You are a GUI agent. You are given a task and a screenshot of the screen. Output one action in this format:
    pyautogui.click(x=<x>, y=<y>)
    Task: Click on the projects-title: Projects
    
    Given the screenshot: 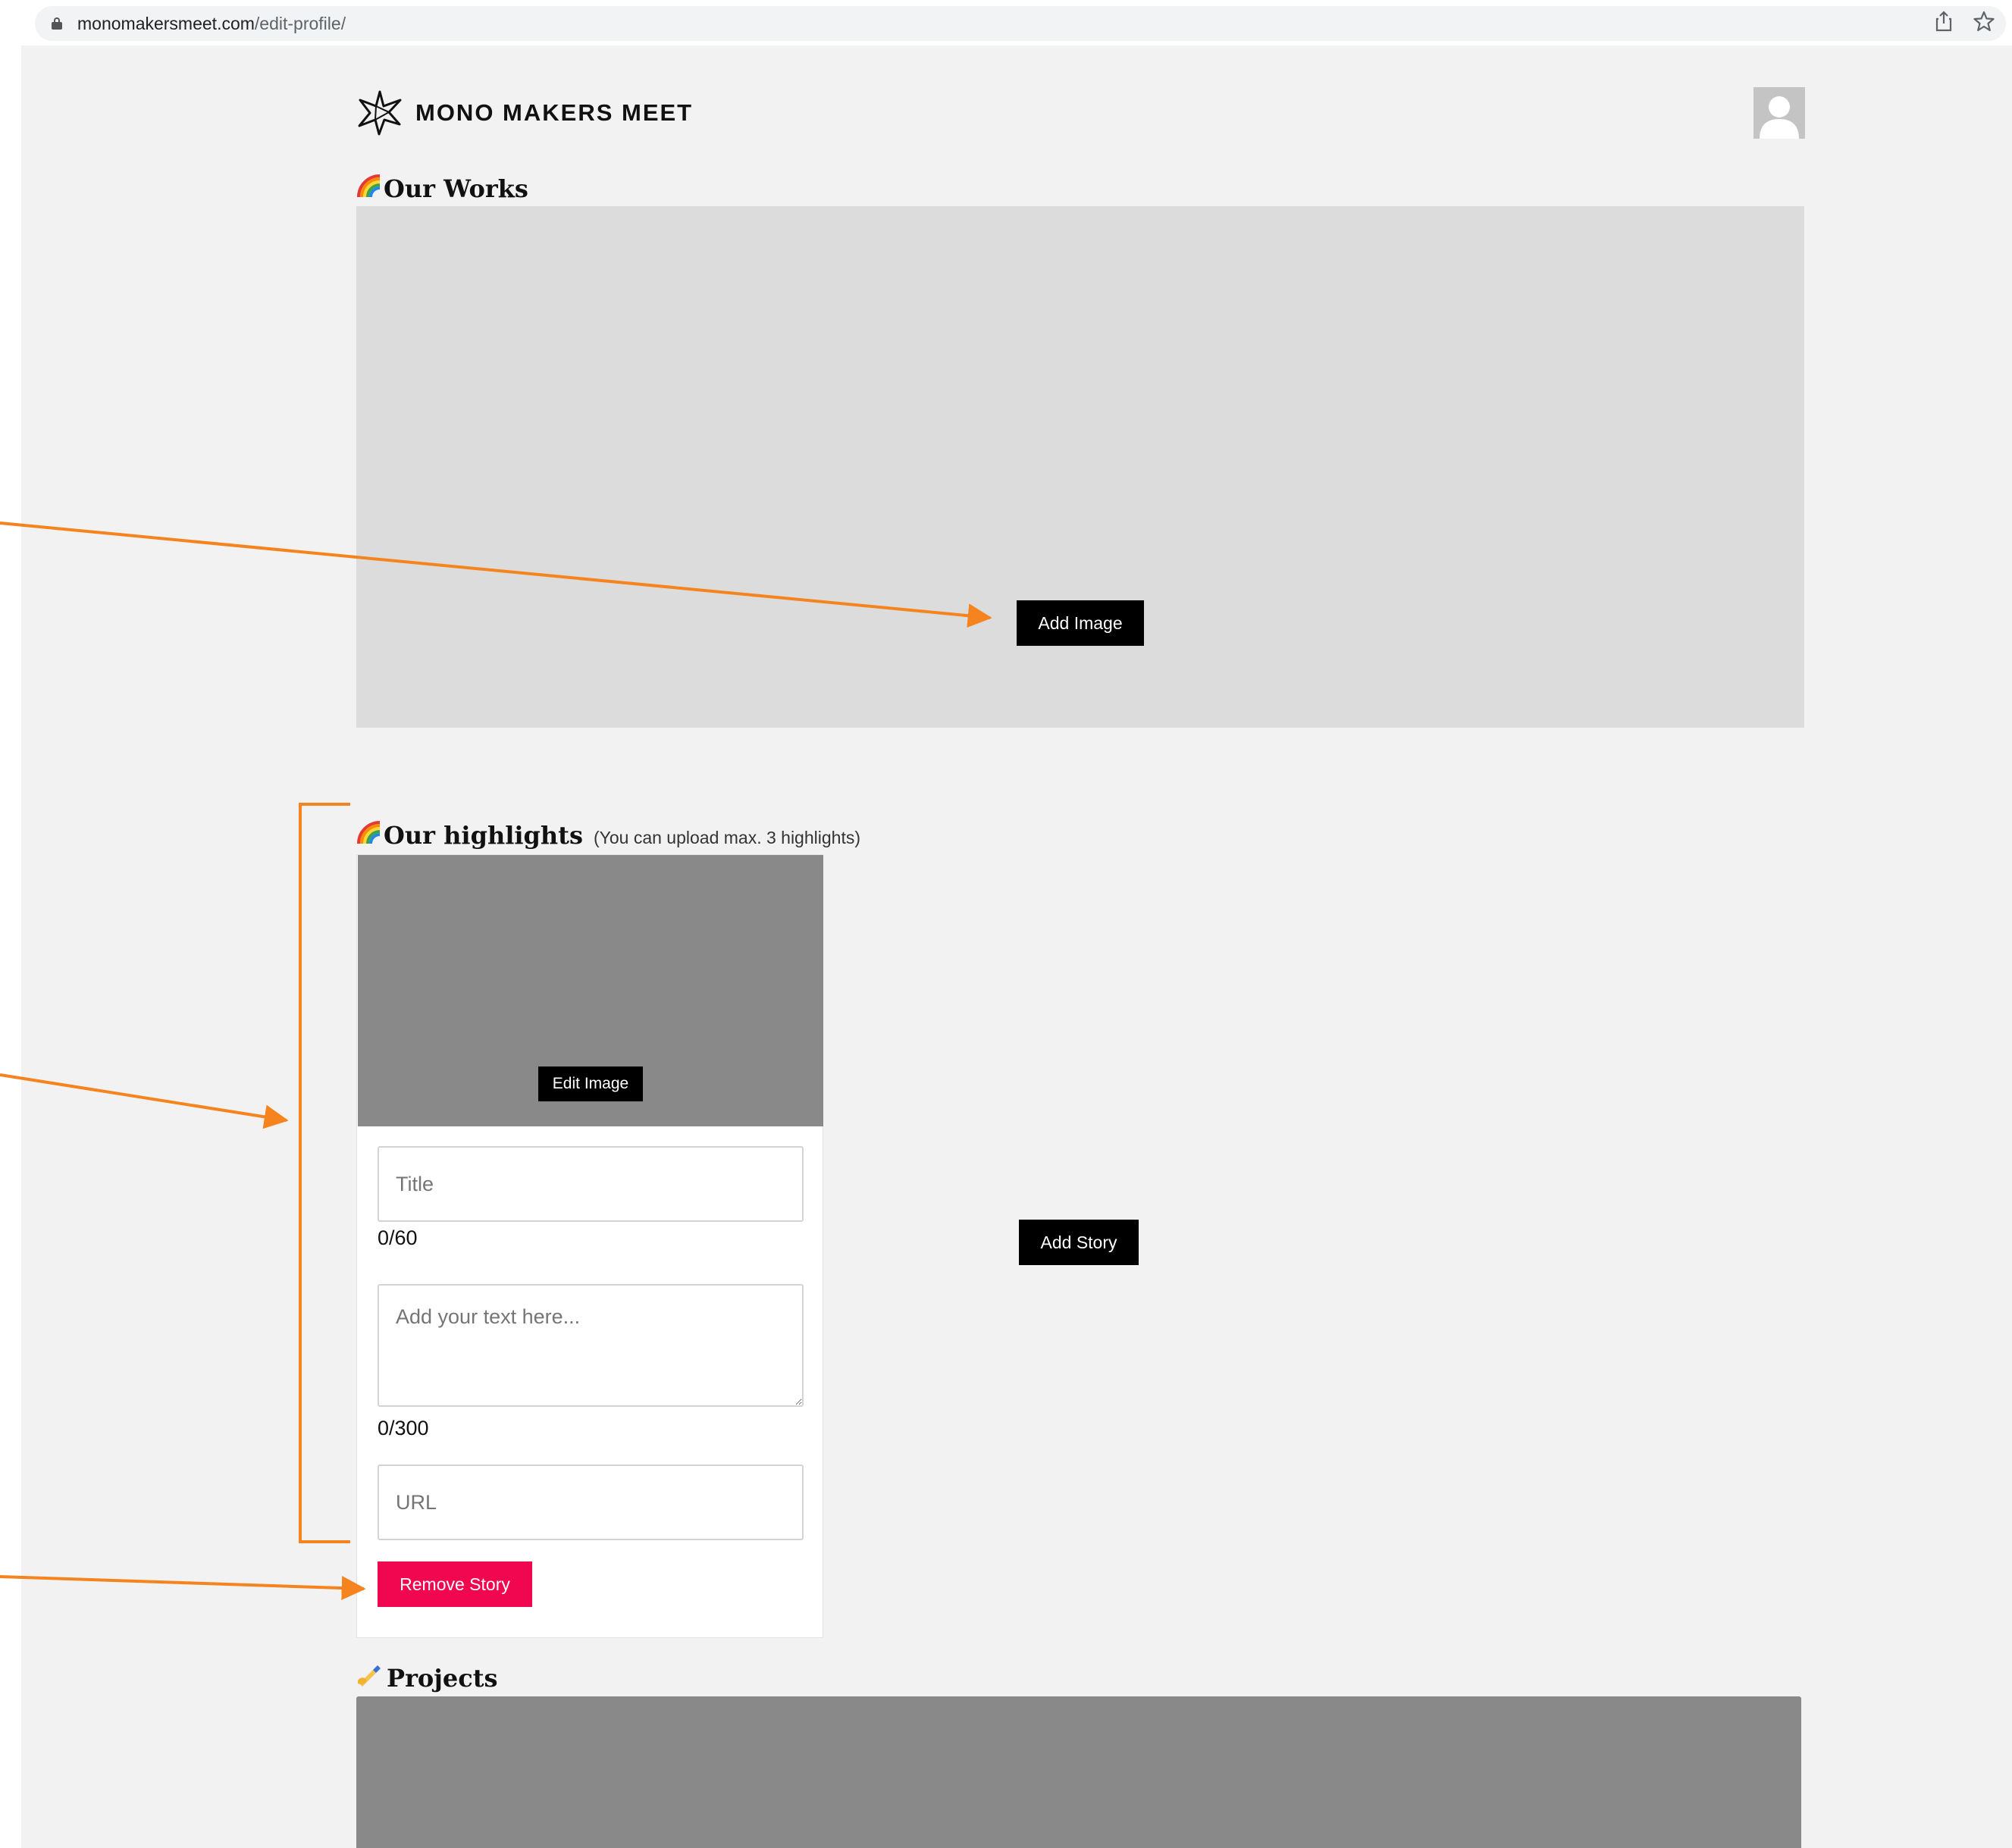 What is the action you would take?
    pyautogui.click(x=442, y=1678)
    